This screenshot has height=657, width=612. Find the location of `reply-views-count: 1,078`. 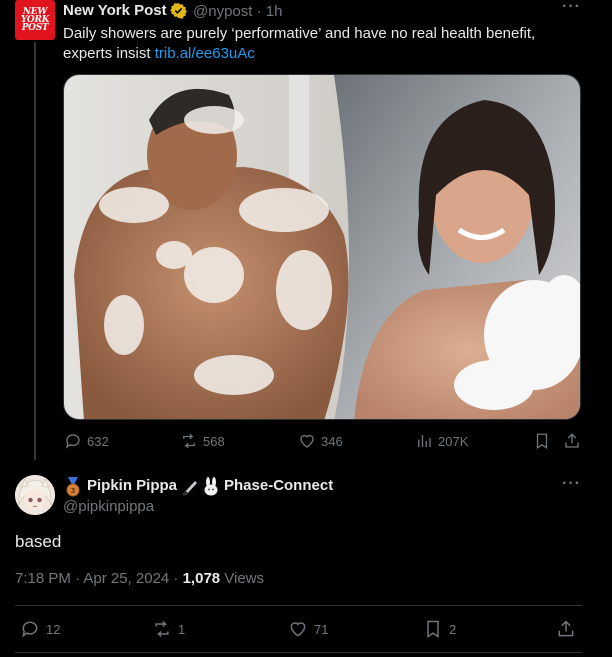

reply-views-count: 1,078 is located at coordinates (201, 578).